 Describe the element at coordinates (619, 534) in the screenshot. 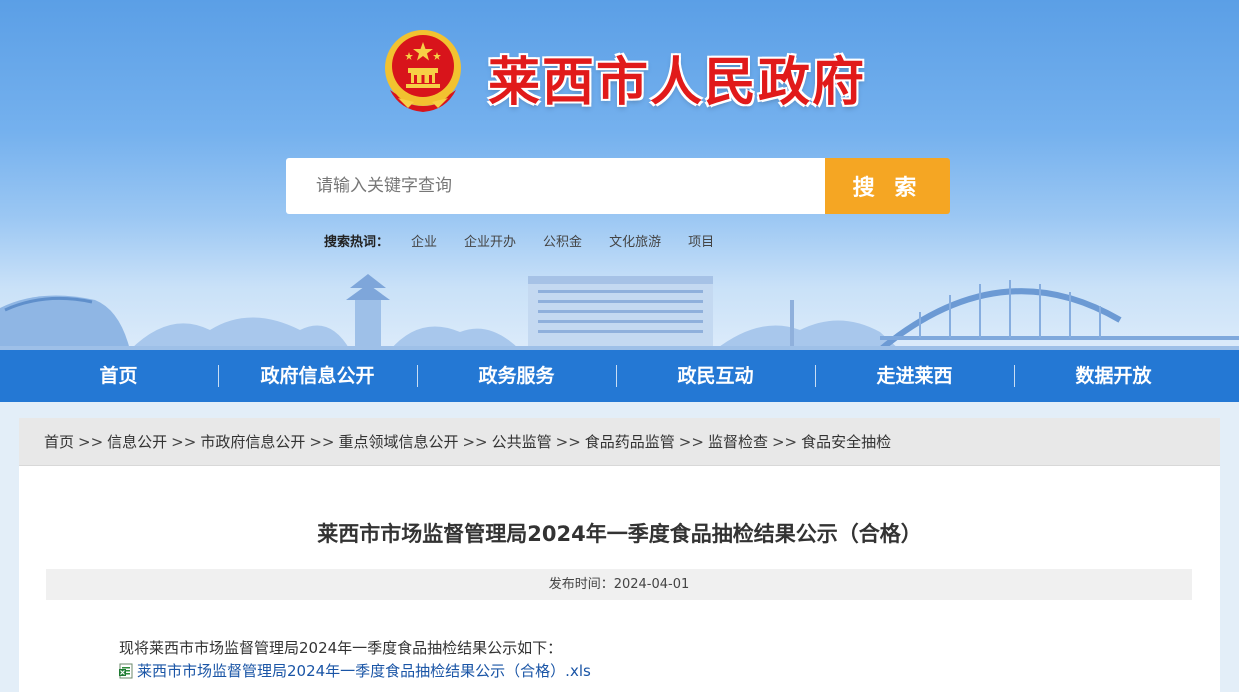

I see `article-title: 莱西市市场监督管理局2024年一季度食品抽检结果公示（合格）` at that location.